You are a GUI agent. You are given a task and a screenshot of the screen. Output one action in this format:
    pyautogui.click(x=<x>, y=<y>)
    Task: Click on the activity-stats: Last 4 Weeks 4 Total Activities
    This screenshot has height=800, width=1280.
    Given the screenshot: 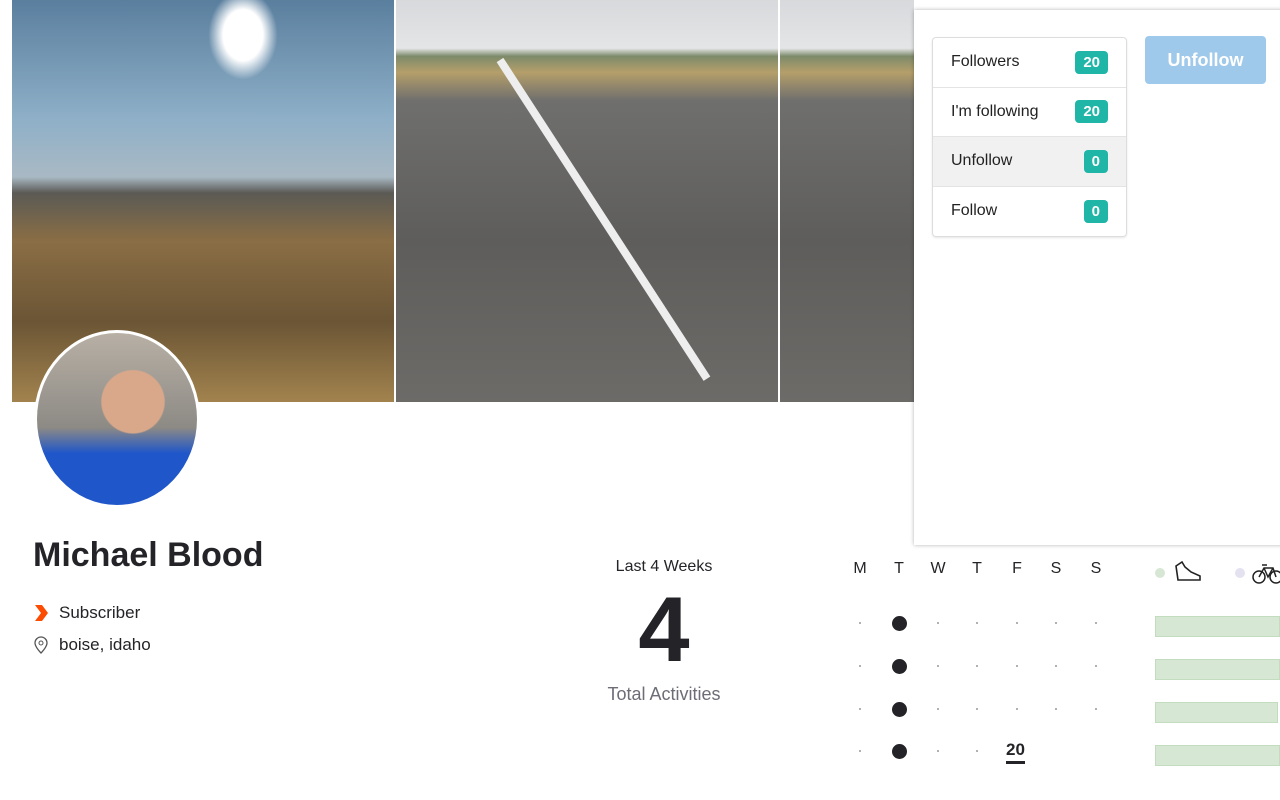 What is the action you would take?
    pyautogui.click(x=664, y=631)
    